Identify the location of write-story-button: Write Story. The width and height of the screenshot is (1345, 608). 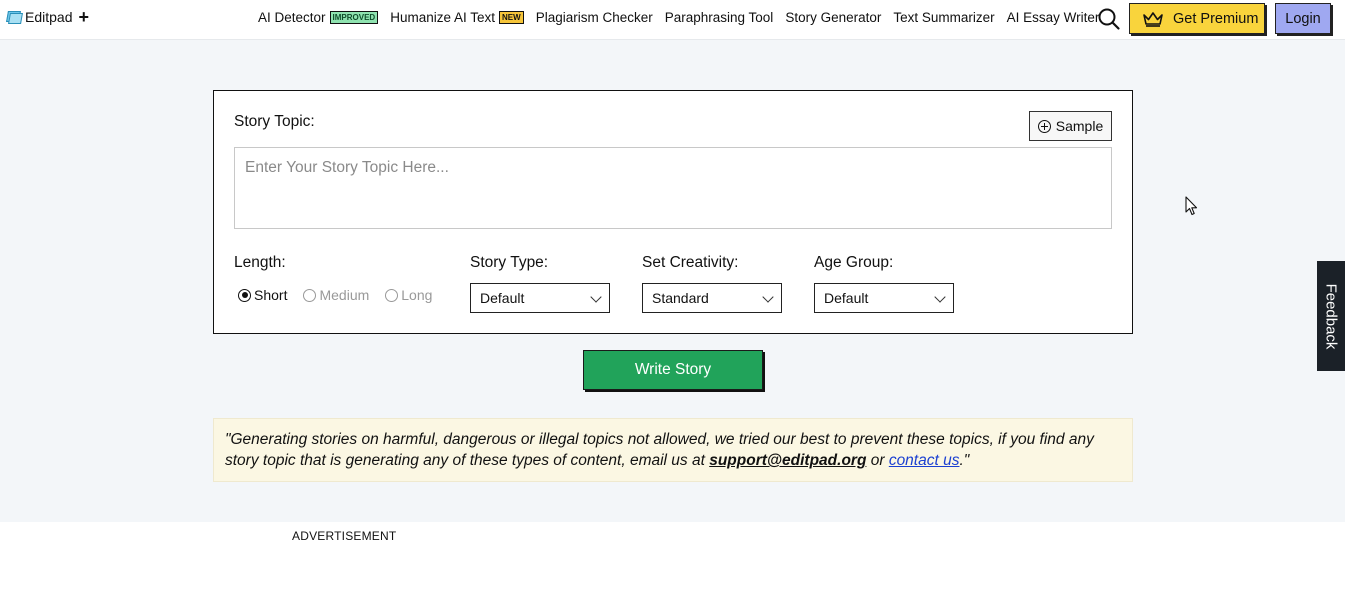
(673, 370).